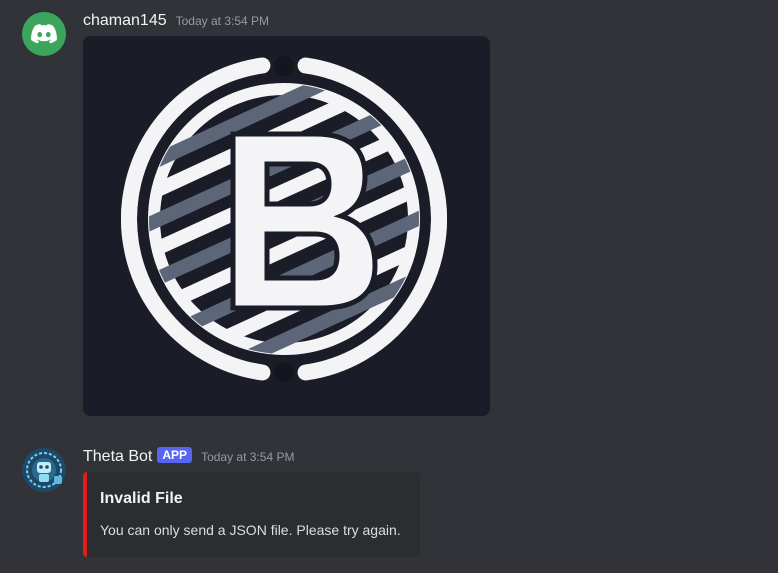  I want to click on message-header: chaman145 Today at 3:54 PM, so click(176, 21).